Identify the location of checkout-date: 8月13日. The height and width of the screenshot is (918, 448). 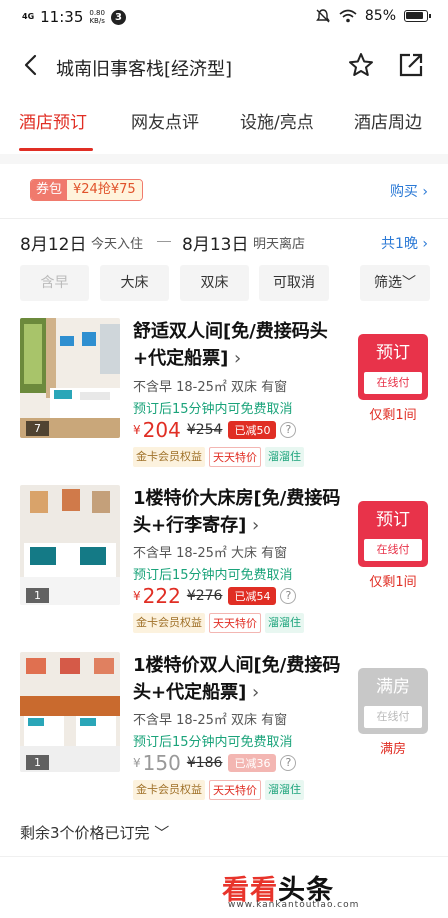
(215, 242).